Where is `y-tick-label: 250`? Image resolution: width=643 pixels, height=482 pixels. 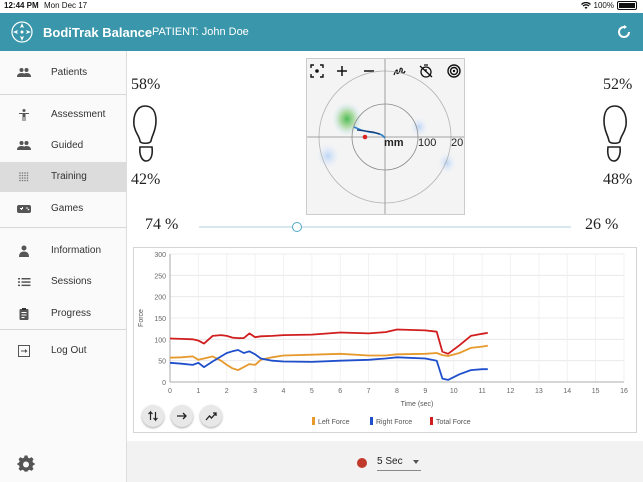
y-tick-label: 250 is located at coordinates (160, 276).